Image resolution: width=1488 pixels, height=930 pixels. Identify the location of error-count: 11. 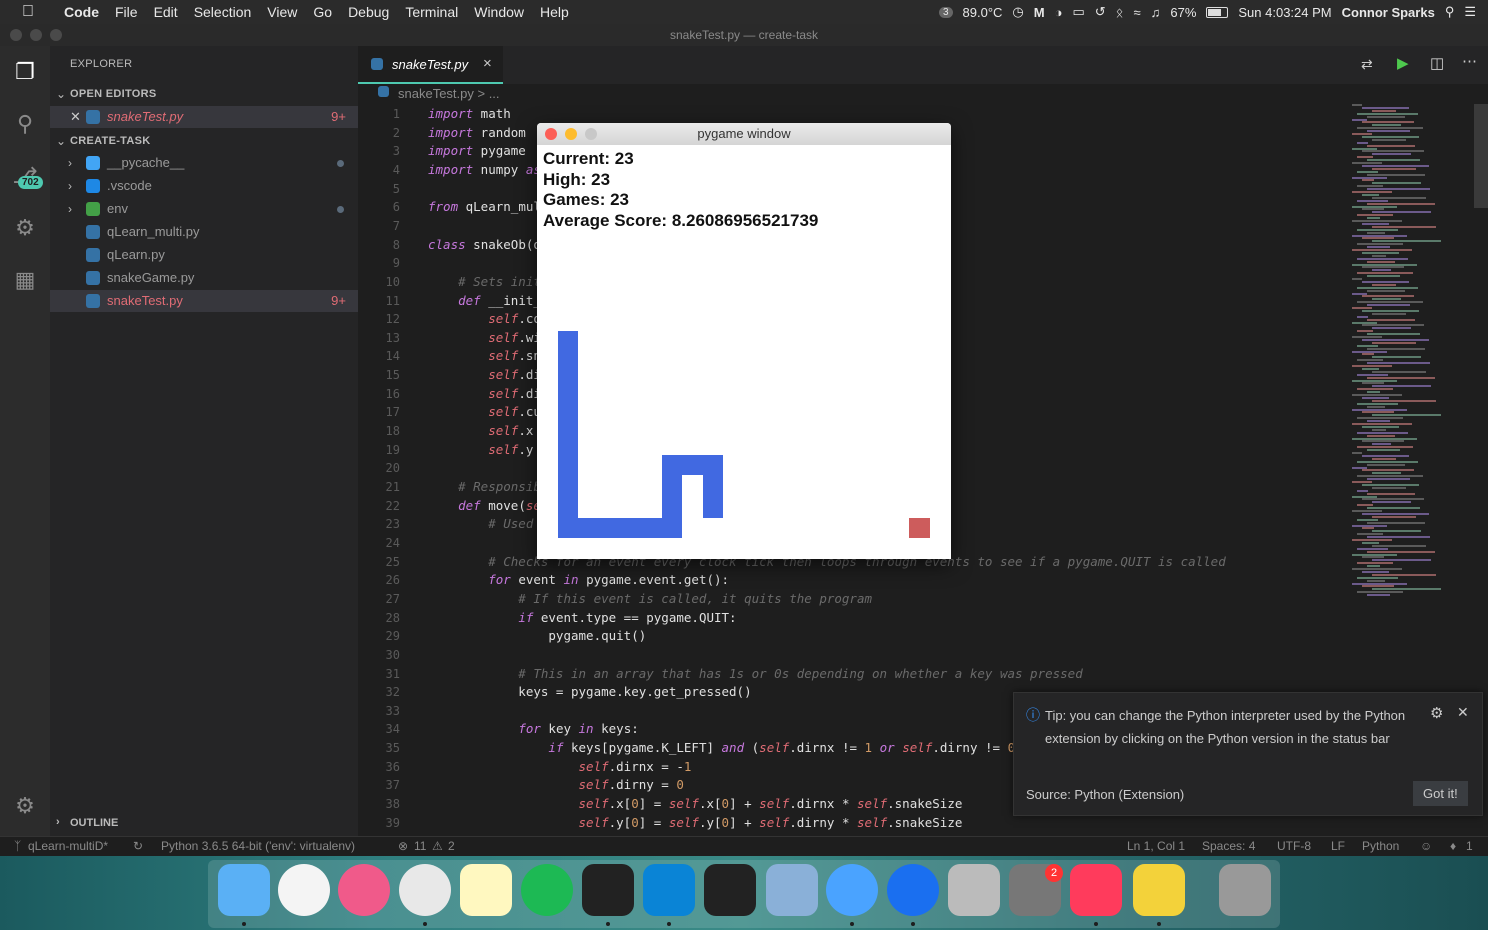
(420, 846).